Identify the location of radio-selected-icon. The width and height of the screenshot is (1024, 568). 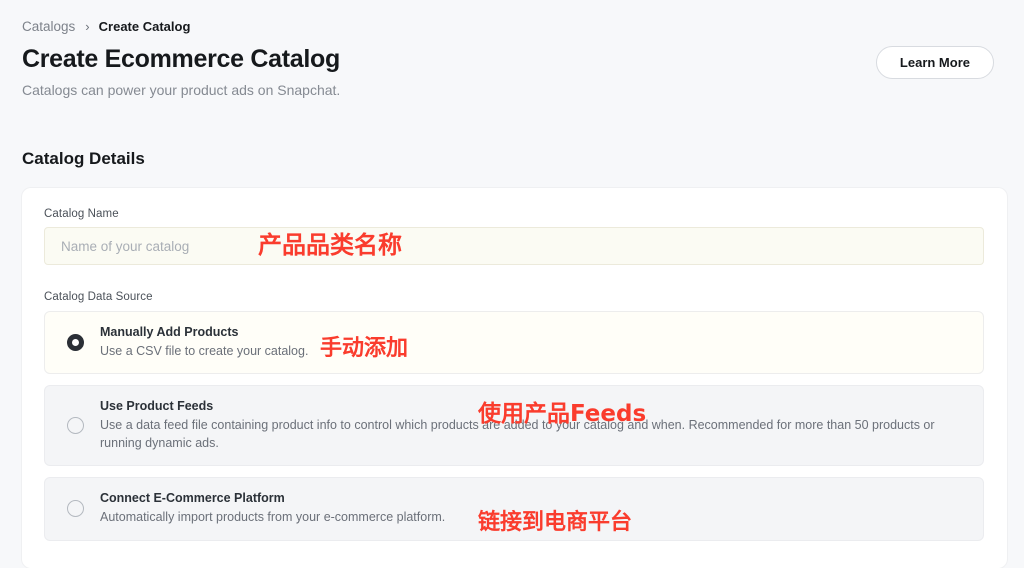
(75, 343).